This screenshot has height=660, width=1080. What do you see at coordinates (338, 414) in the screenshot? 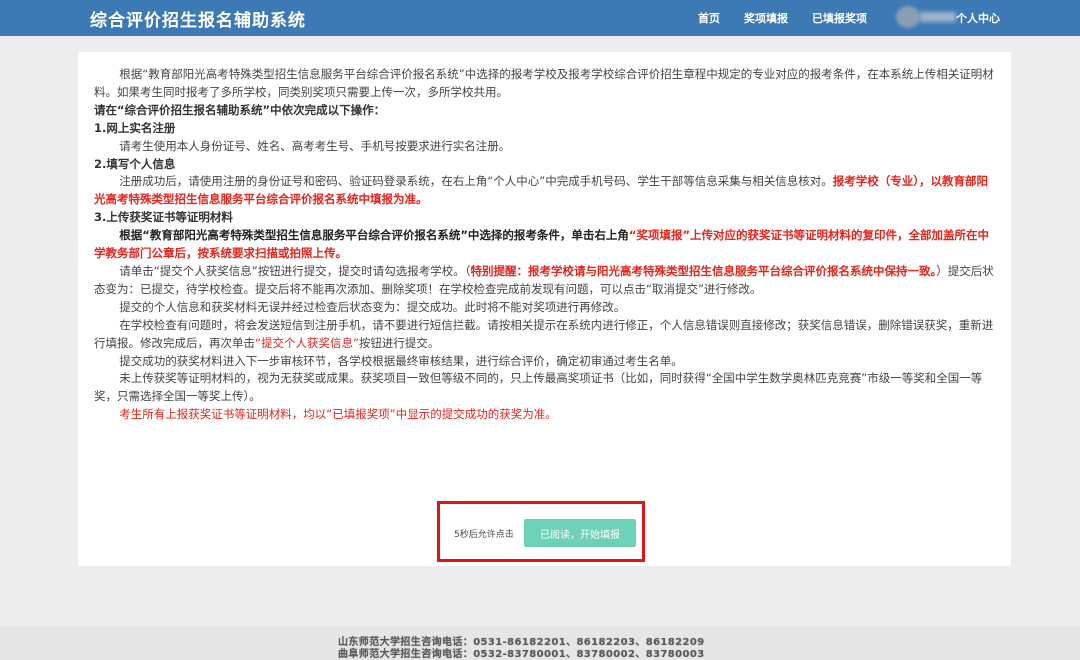
I see `final-red-note: 考生所有上报获奖证书等证明材料，均以“已填报奖项”中显示的提交成功的获奖为准。` at bounding box center [338, 414].